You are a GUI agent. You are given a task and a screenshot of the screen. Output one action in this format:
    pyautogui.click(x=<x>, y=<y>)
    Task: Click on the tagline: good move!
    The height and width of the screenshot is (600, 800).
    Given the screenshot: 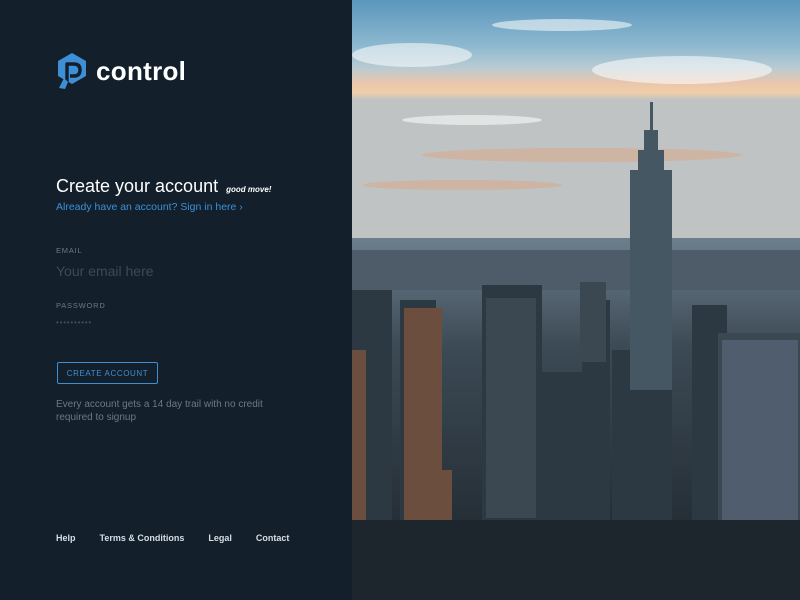 What is the action you would take?
    pyautogui.click(x=249, y=189)
    